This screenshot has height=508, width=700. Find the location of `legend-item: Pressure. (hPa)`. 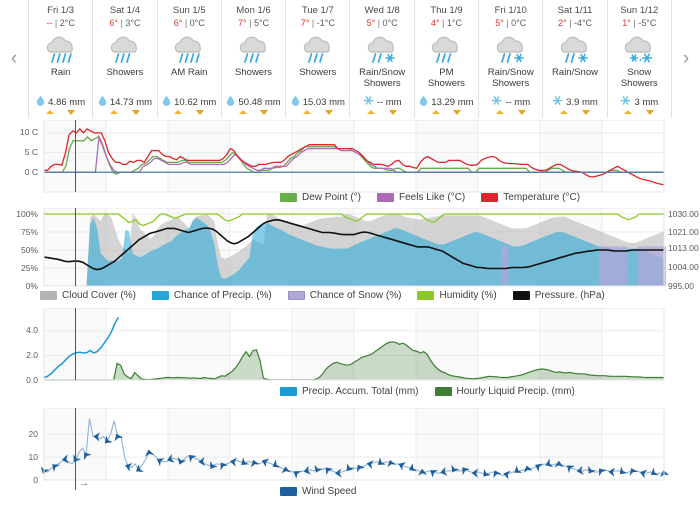

legend-item: Pressure. (hPa) is located at coordinates (558, 295).